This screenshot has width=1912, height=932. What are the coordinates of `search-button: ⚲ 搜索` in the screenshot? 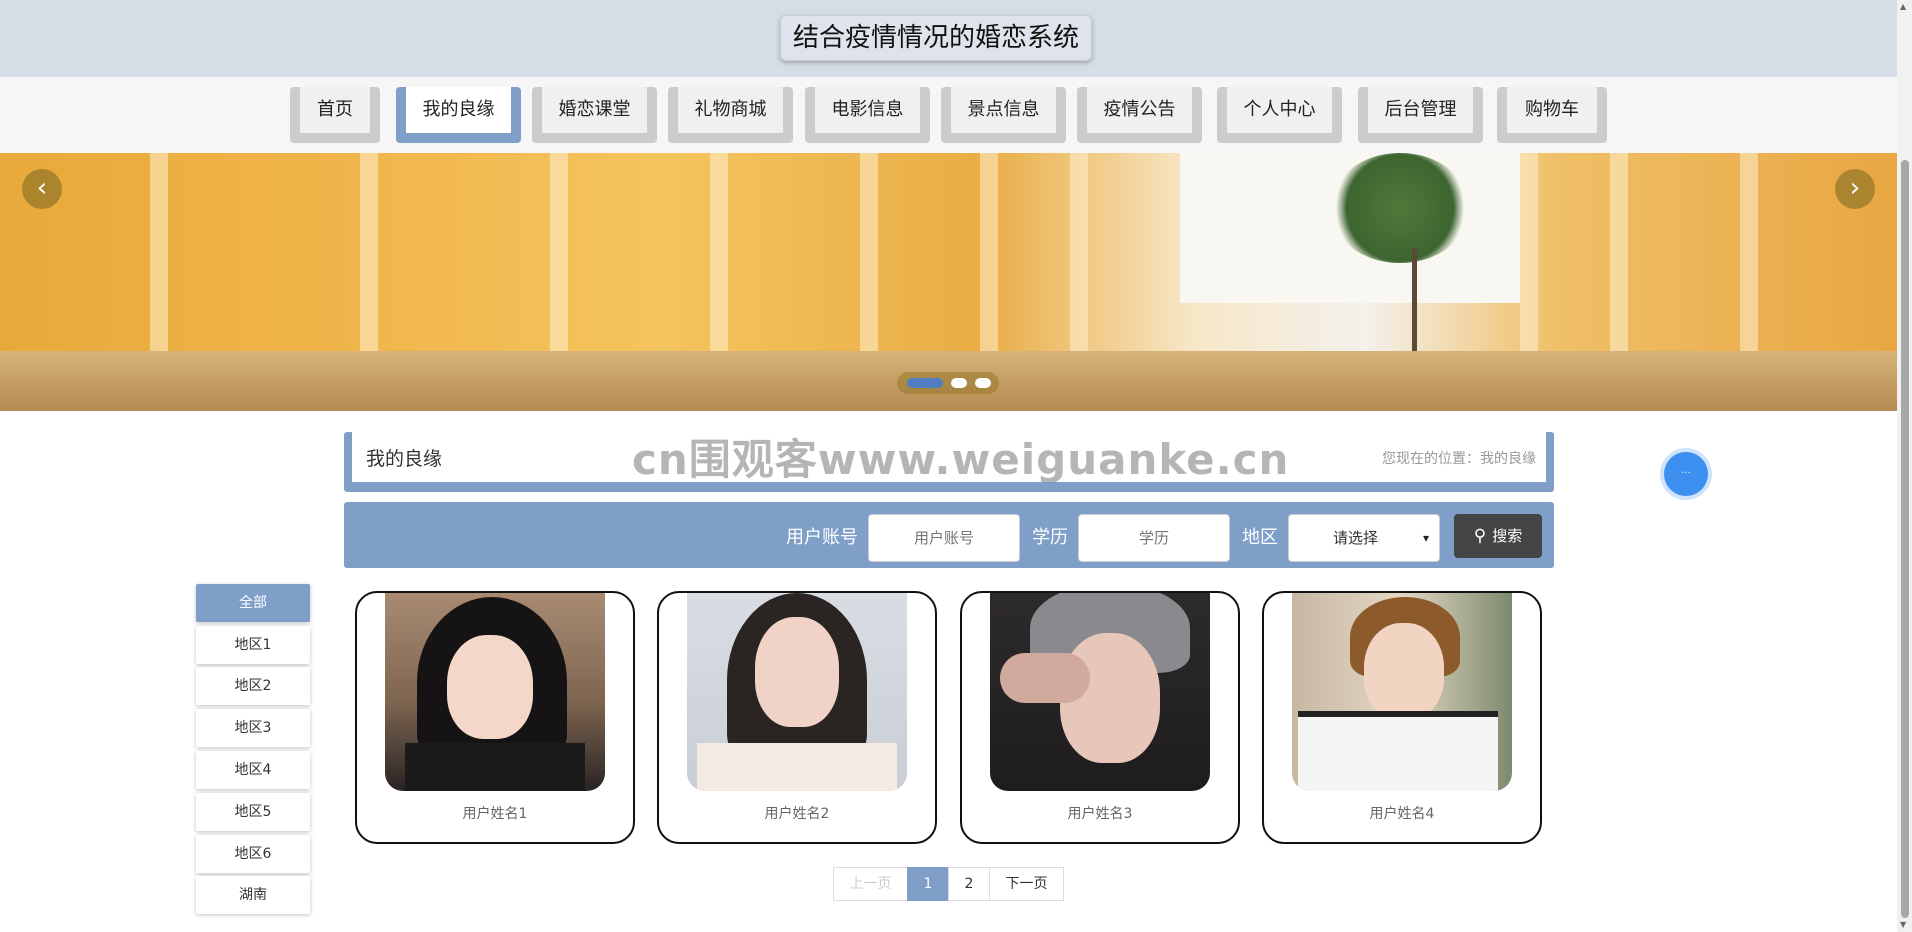 It's located at (1498, 536).